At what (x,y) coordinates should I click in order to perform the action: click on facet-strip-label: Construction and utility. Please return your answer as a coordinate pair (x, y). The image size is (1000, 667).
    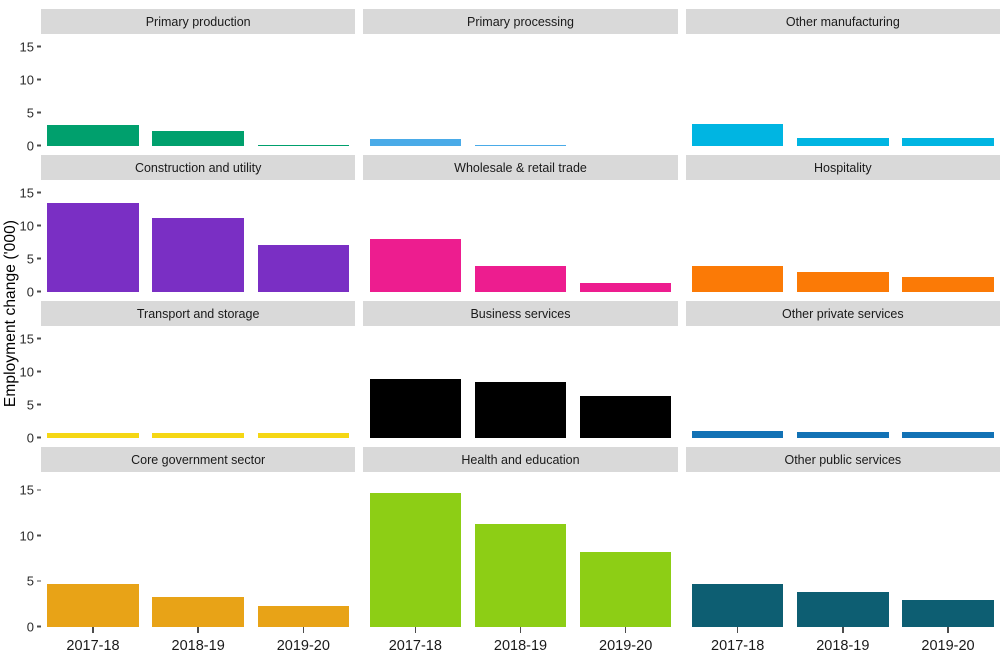
    Looking at the image, I should click on (198, 167).